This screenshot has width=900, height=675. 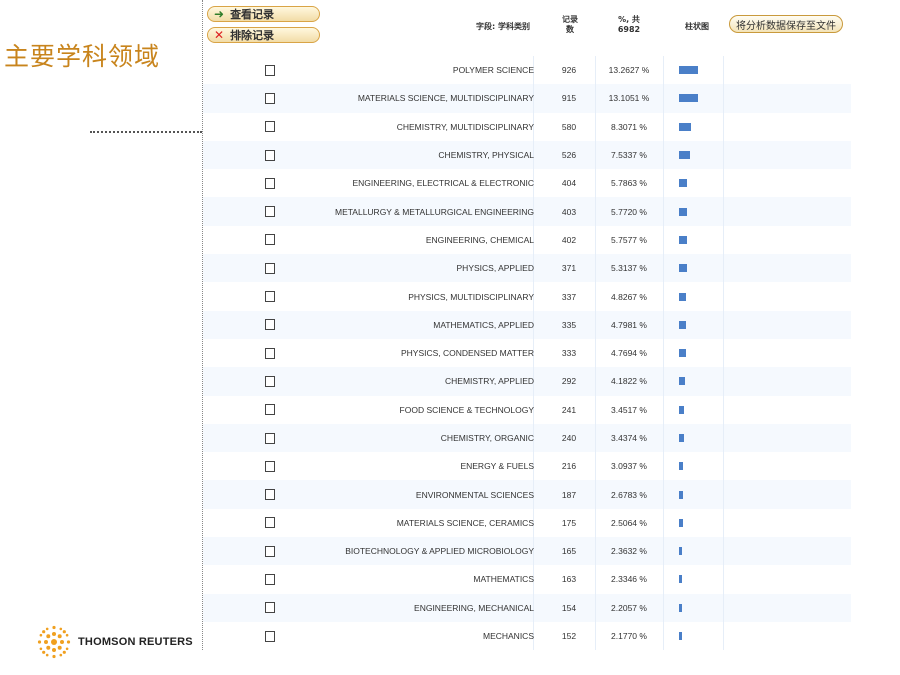 I want to click on row-count: 402, so click(x=569, y=239).